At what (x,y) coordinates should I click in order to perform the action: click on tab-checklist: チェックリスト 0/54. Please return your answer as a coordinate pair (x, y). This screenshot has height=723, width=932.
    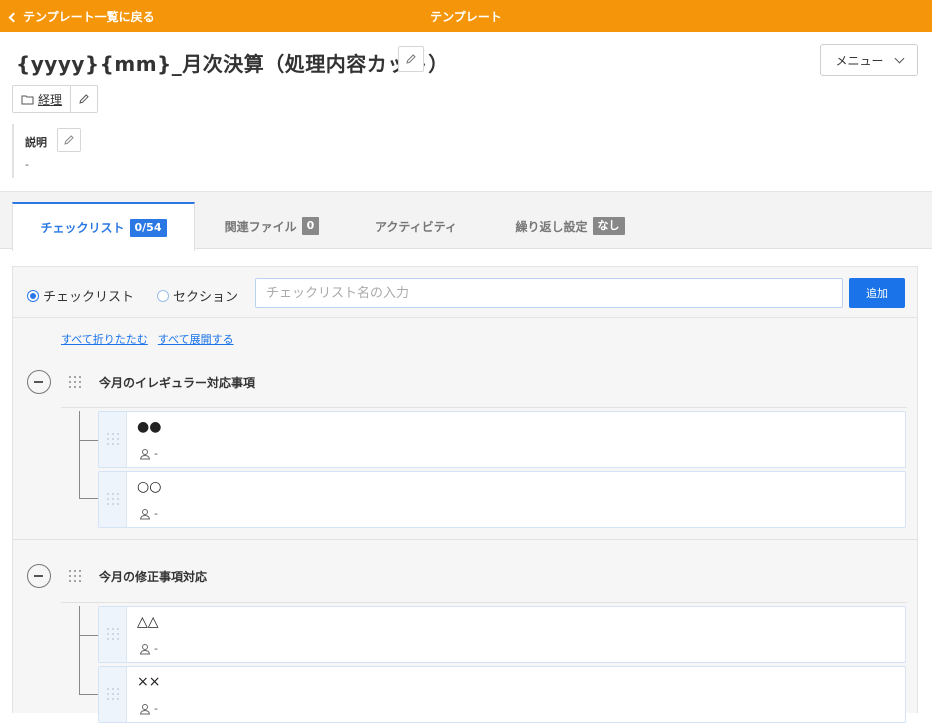
    Looking at the image, I should click on (103, 226).